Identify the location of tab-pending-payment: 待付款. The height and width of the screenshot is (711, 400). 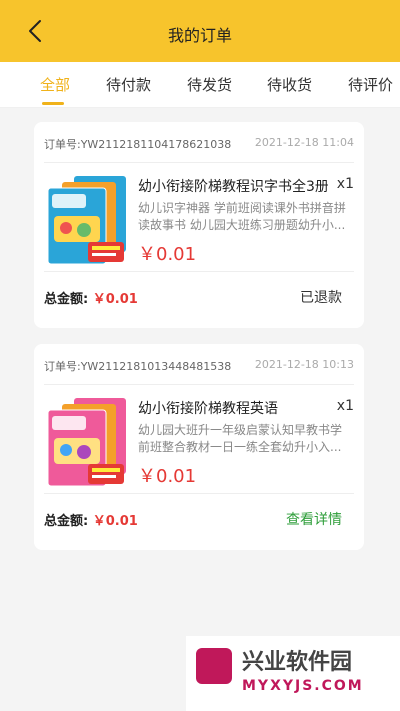
(128, 84).